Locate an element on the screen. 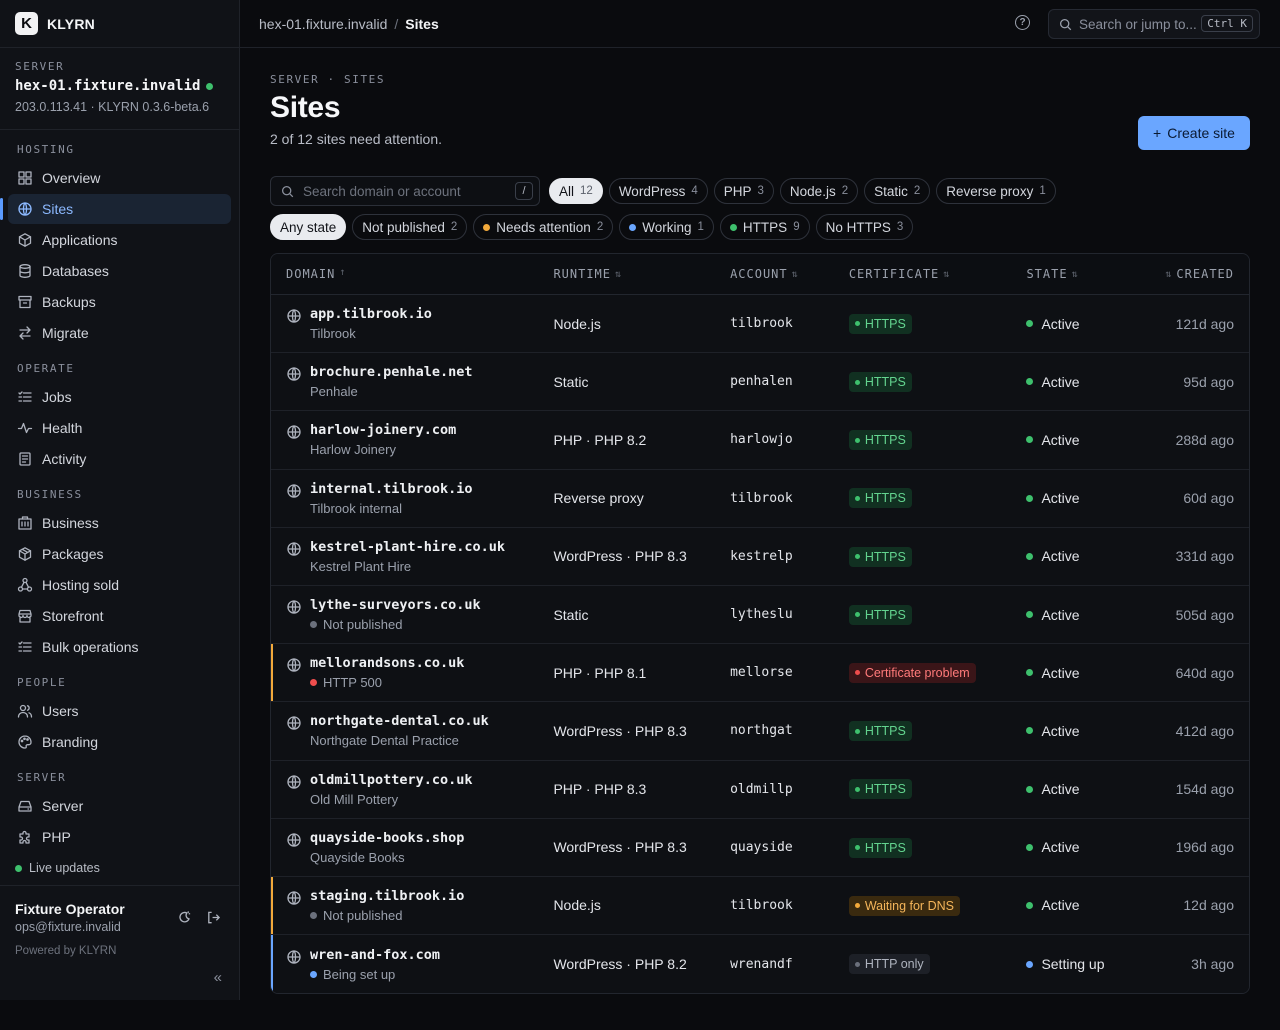  filter-state-working: Working 1 is located at coordinates (666, 227).